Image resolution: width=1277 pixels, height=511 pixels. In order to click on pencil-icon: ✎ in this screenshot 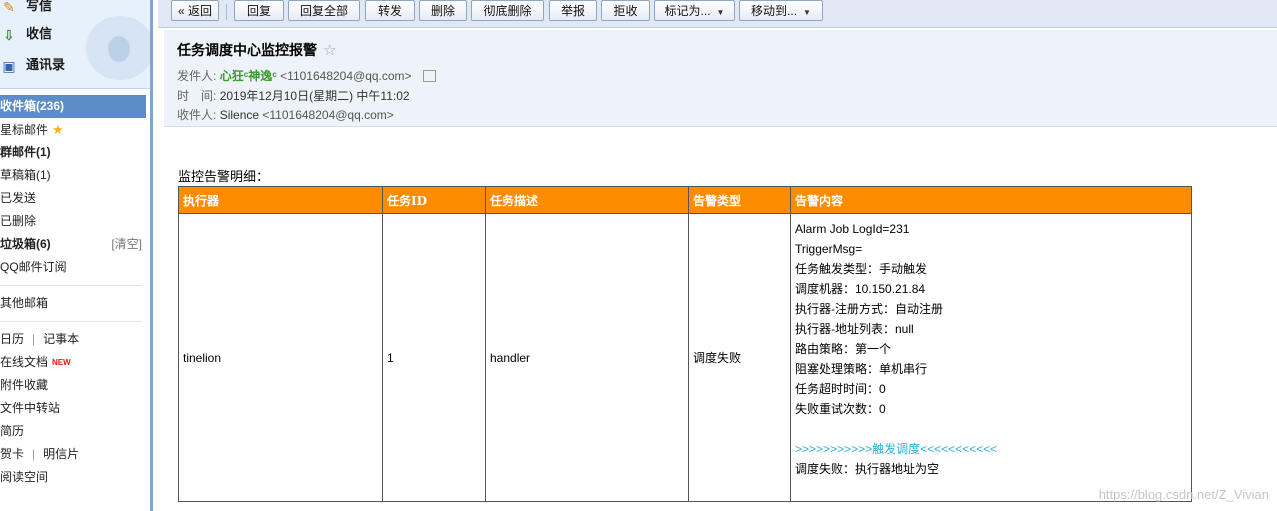, I will do `click(9, 7)`.